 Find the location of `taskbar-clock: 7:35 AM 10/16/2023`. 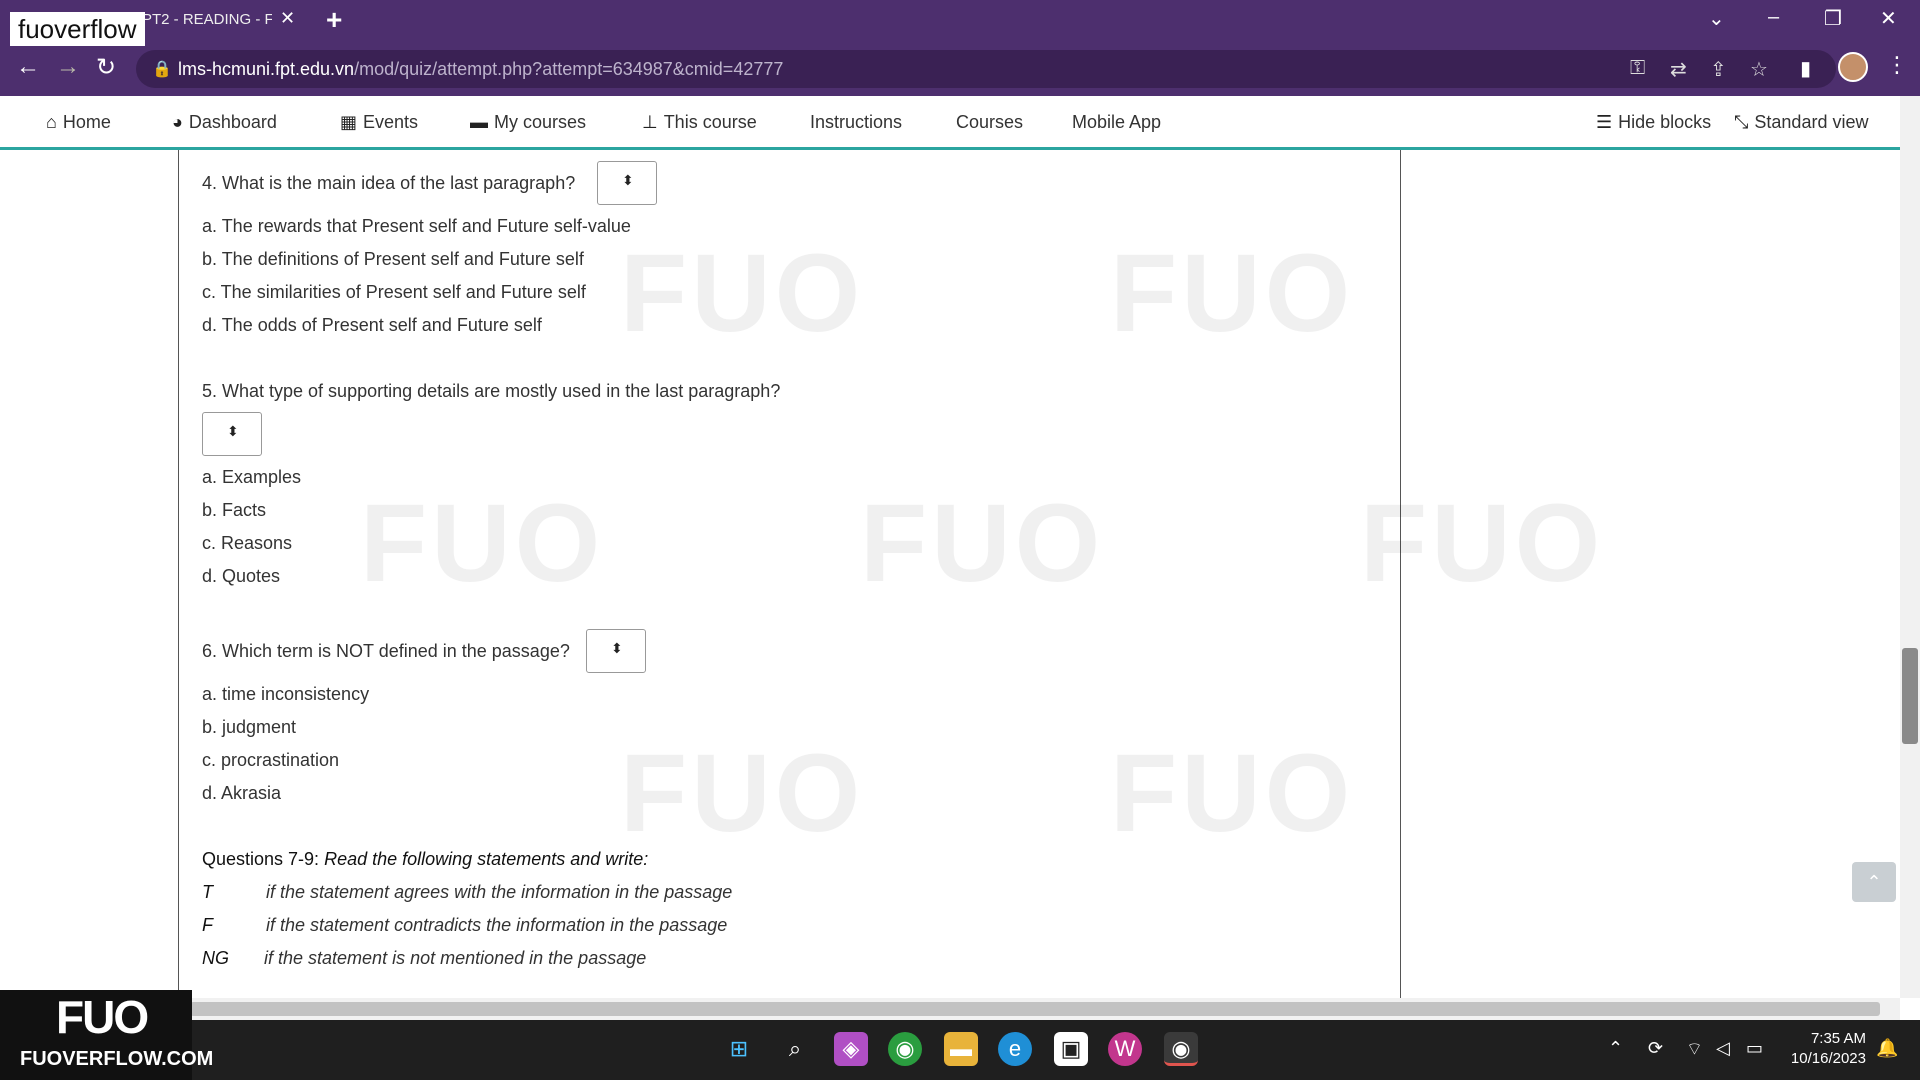

taskbar-clock: 7:35 AM 10/16/2023 is located at coordinates (1823, 1049).